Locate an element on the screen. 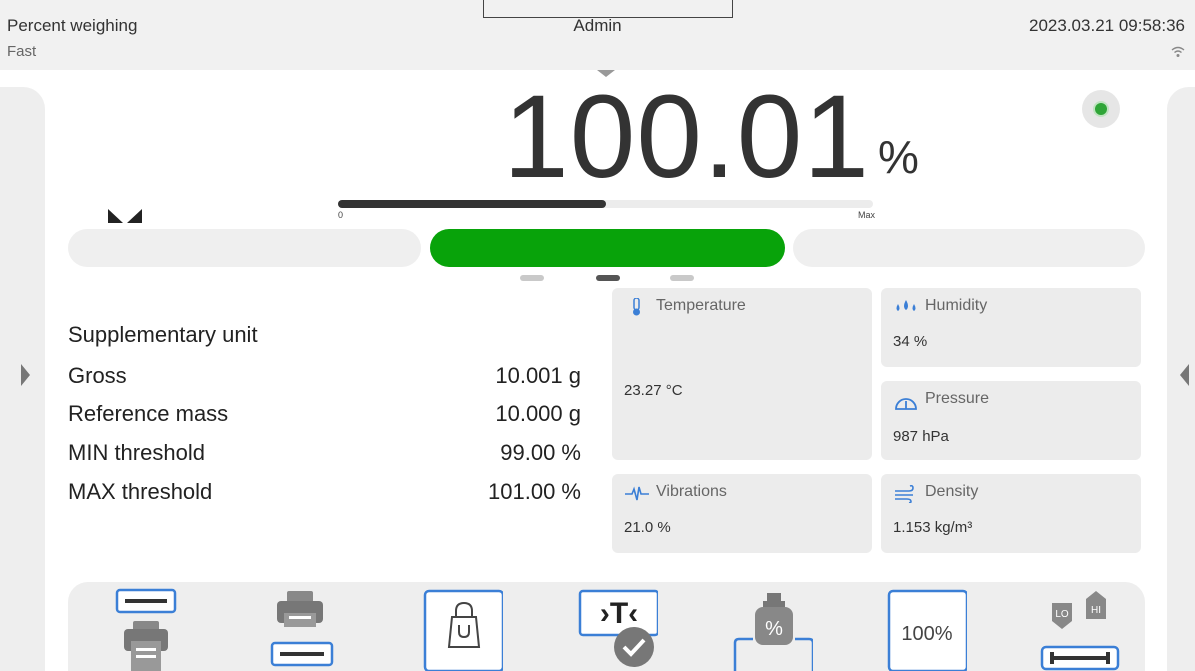  humidity-label: Humidity is located at coordinates (956, 305).